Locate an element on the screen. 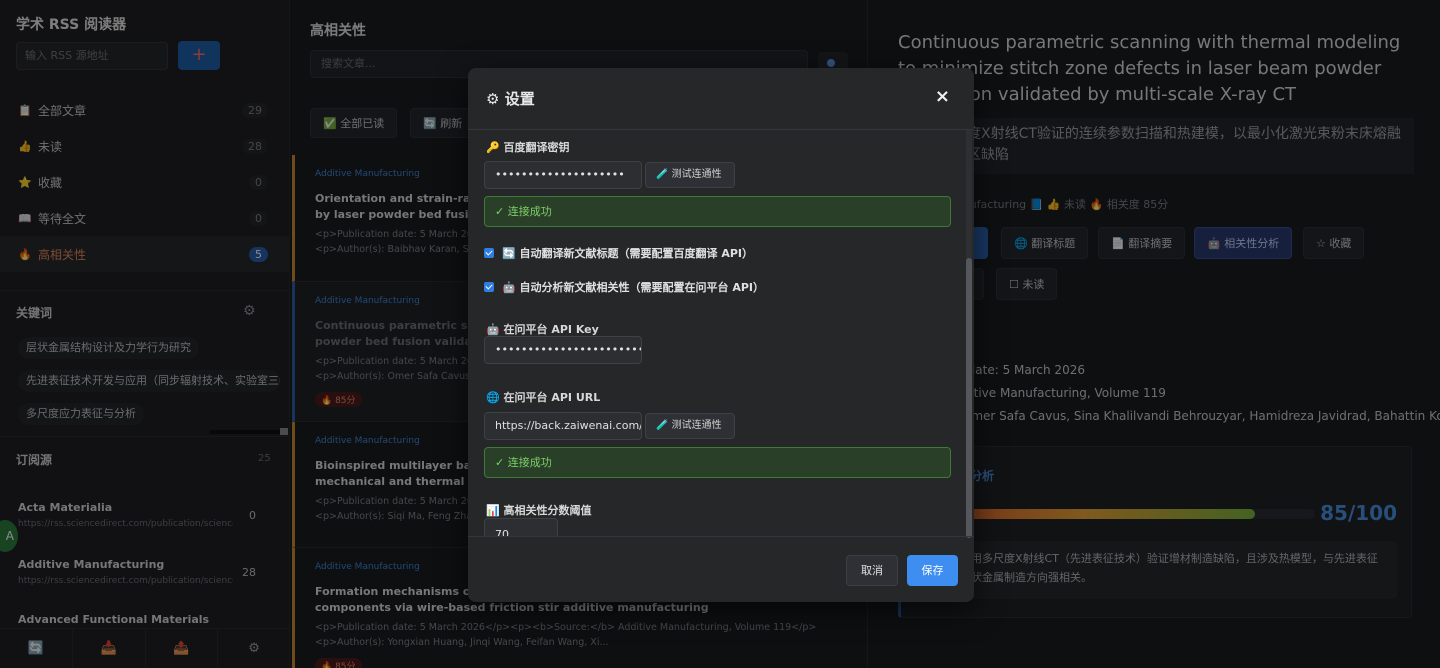 Image resolution: width=1440 pixels, height=668 pixels. threshold-input: 70 is located at coordinates (521, 527).